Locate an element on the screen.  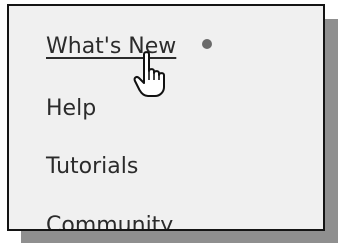
menu-item-whats-new: What's New is located at coordinates (111, 47).